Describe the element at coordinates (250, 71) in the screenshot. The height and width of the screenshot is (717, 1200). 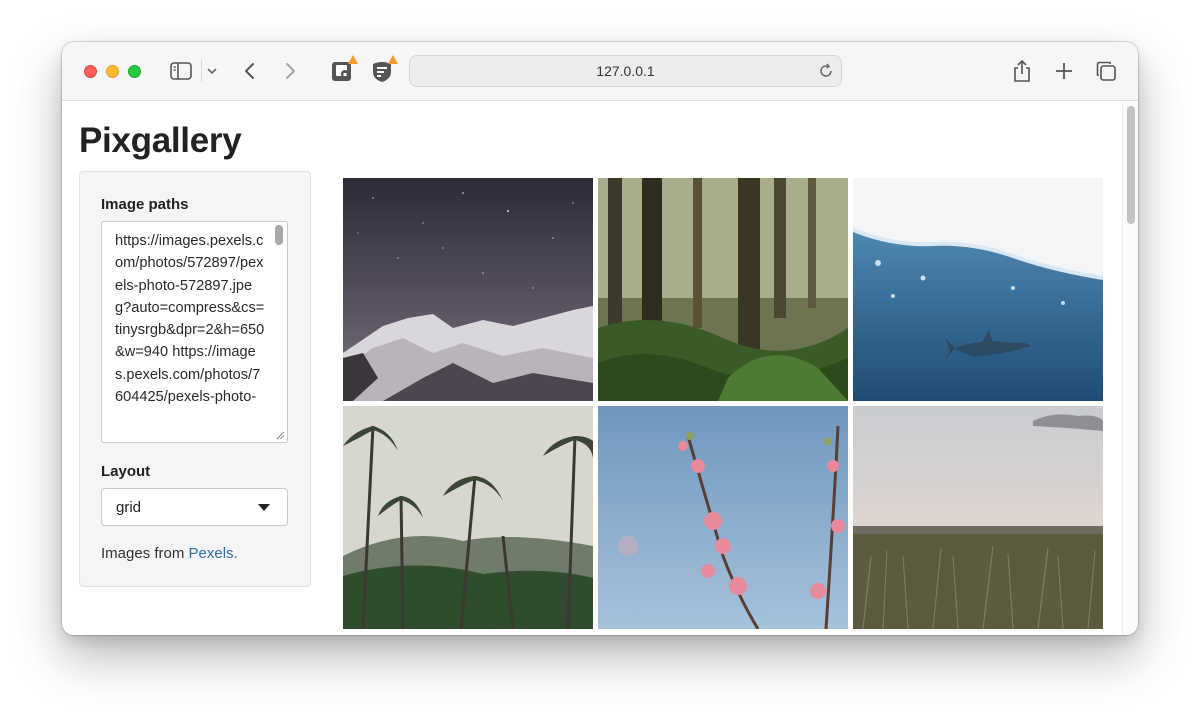
I see `back-icon` at that location.